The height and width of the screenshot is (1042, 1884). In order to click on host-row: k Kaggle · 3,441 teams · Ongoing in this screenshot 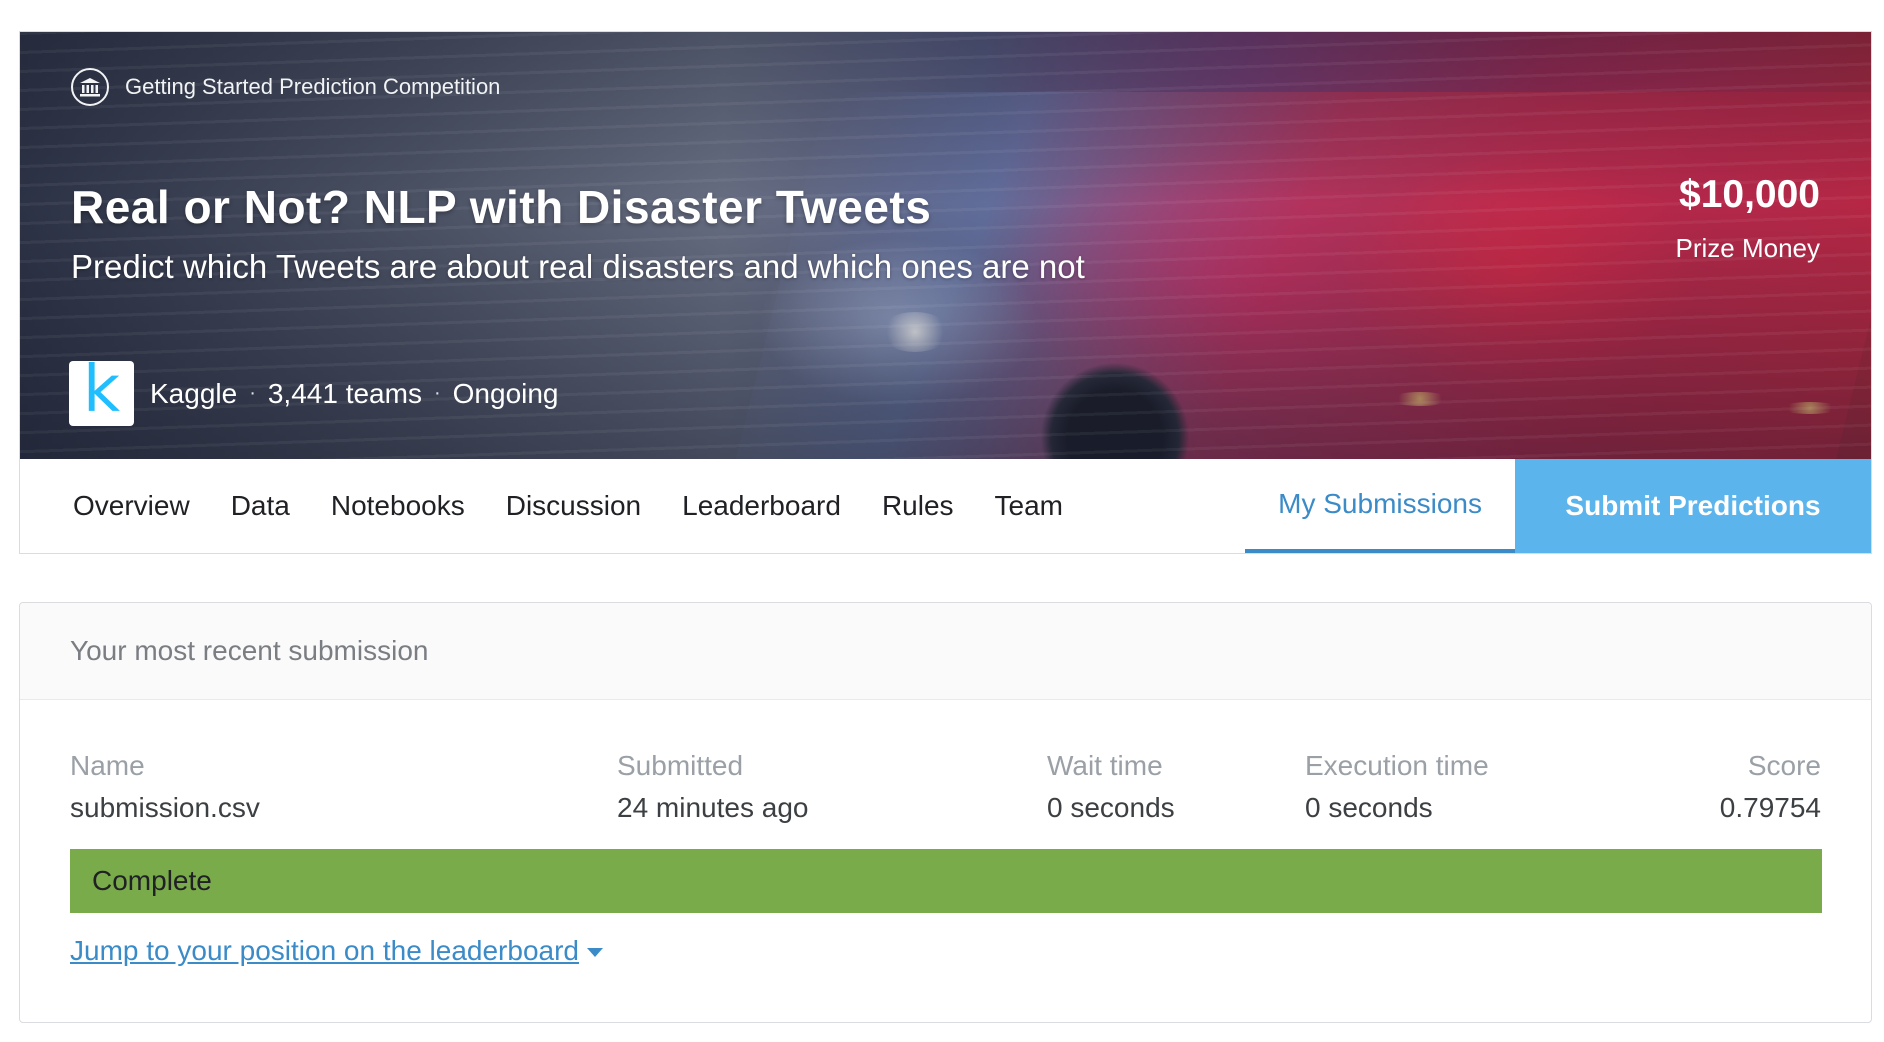, I will do `click(314, 392)`.